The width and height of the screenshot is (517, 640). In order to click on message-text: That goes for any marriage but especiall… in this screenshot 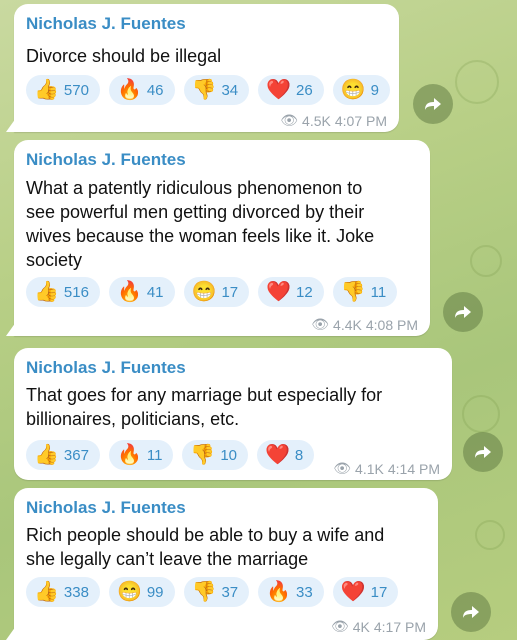, I will do `click(204, 407)`.